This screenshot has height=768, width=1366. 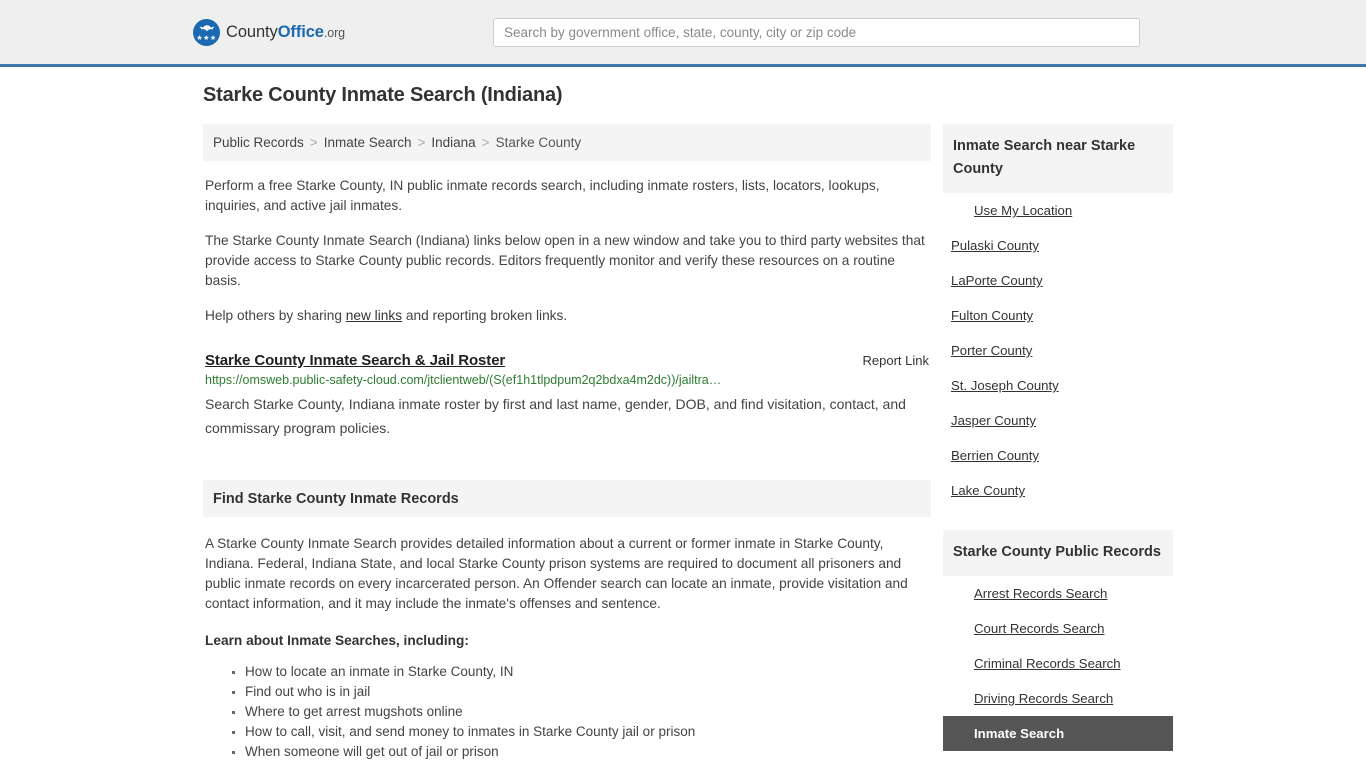 I want to click on logo-text-office: Office, so click(x=300, y=32).